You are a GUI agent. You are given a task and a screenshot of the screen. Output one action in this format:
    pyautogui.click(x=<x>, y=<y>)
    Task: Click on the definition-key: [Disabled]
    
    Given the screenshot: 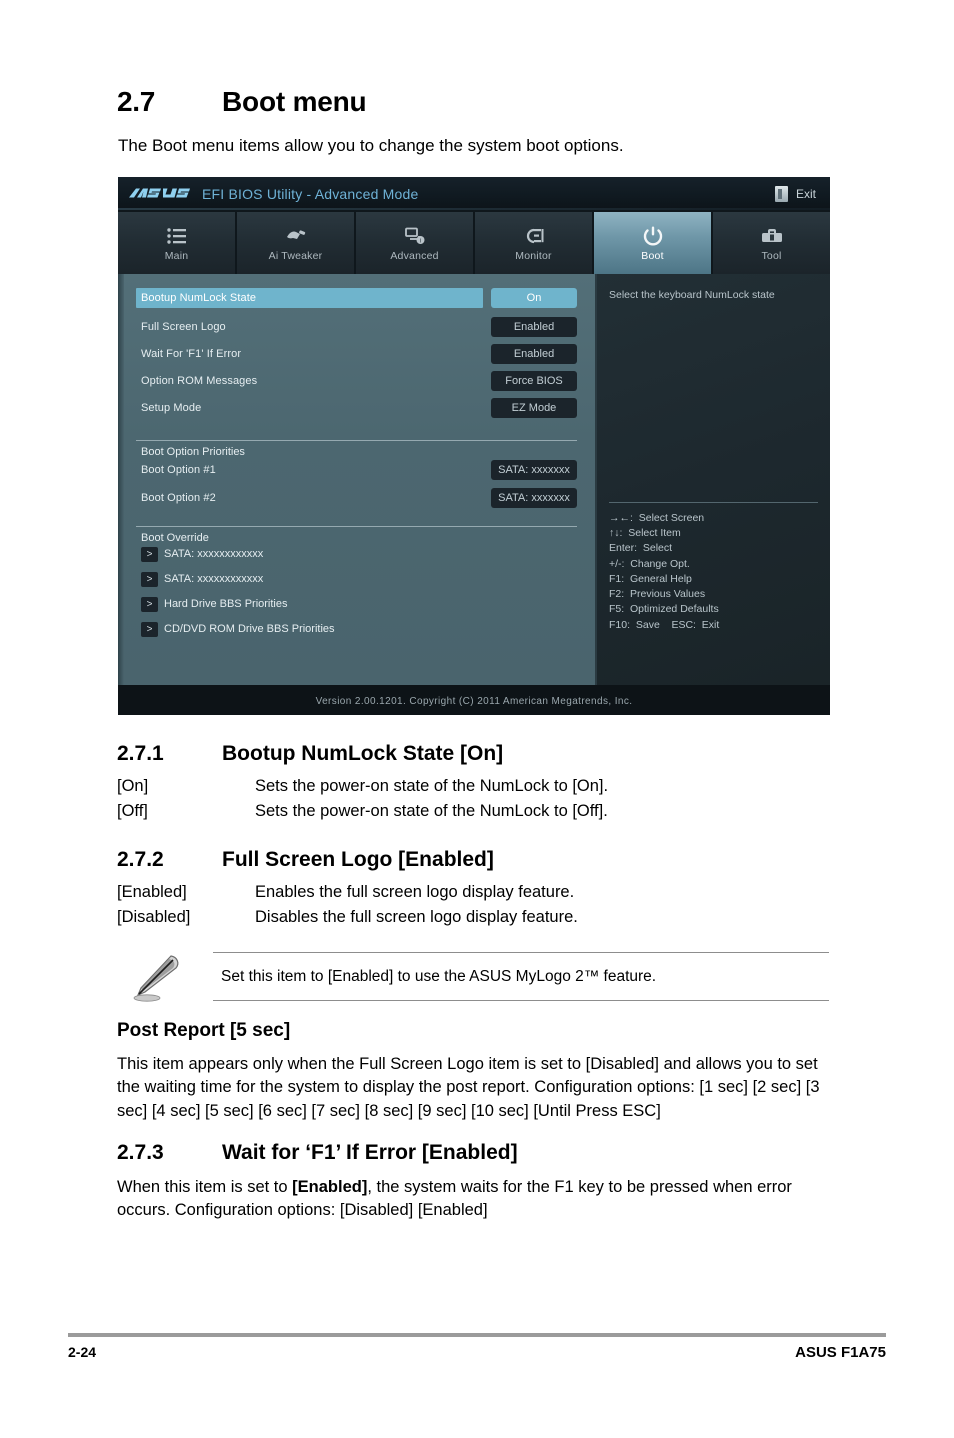 What is the action you would take?
    pyautogui.click(x=154, y=917)
    